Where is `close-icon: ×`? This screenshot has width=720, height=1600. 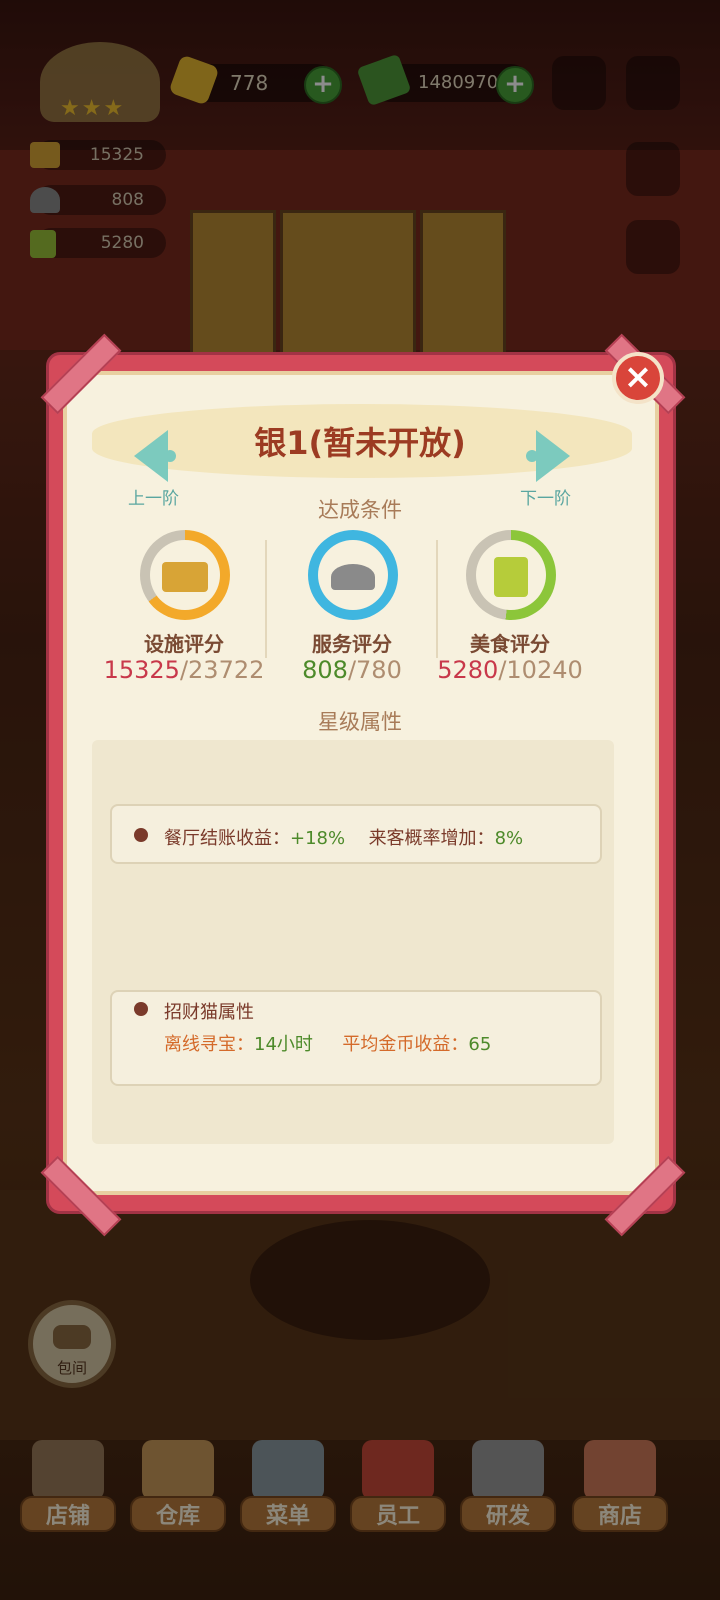
close-icon: × is located at coordinates (638, 377).